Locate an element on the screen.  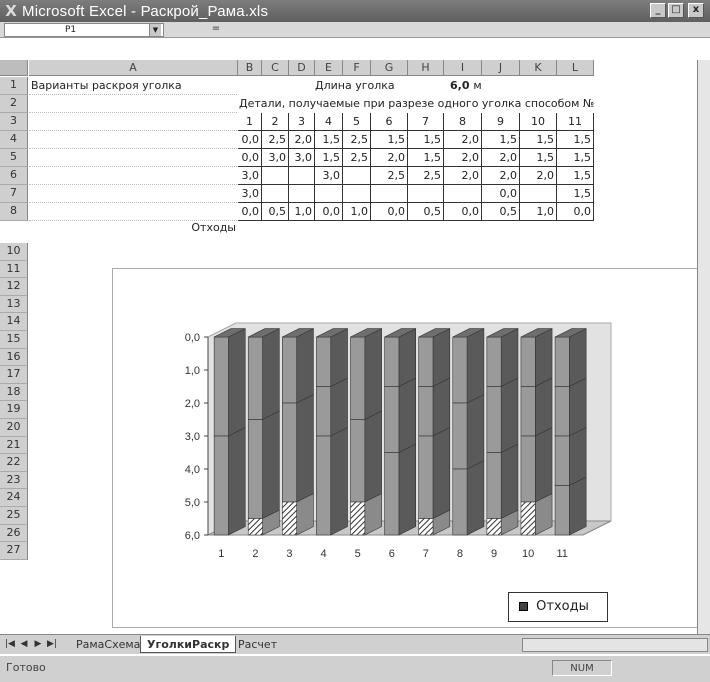
column-header-a: A is located at coordinates (133, 68).